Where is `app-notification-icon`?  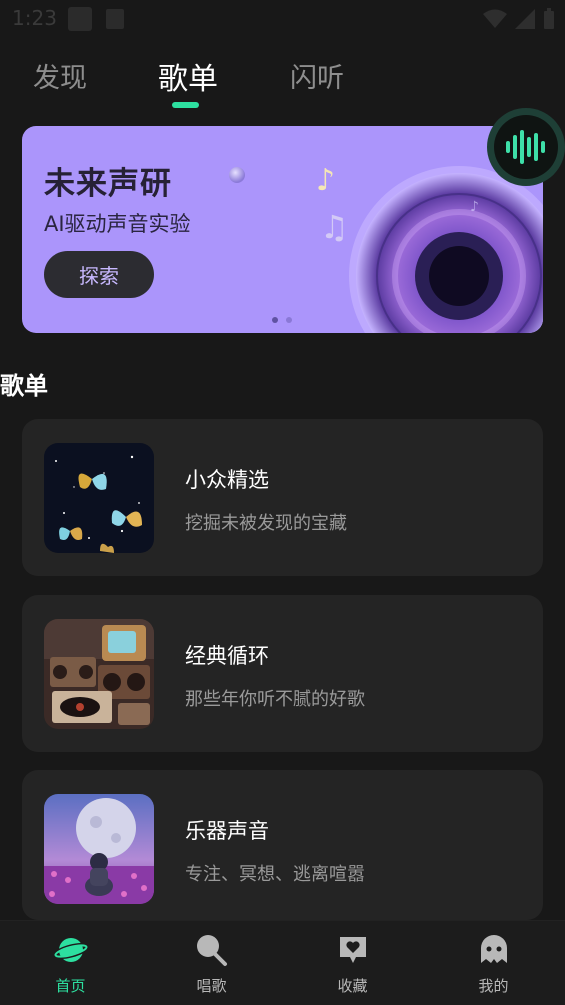 app-notification-icon is located at coordinates (115, 19).